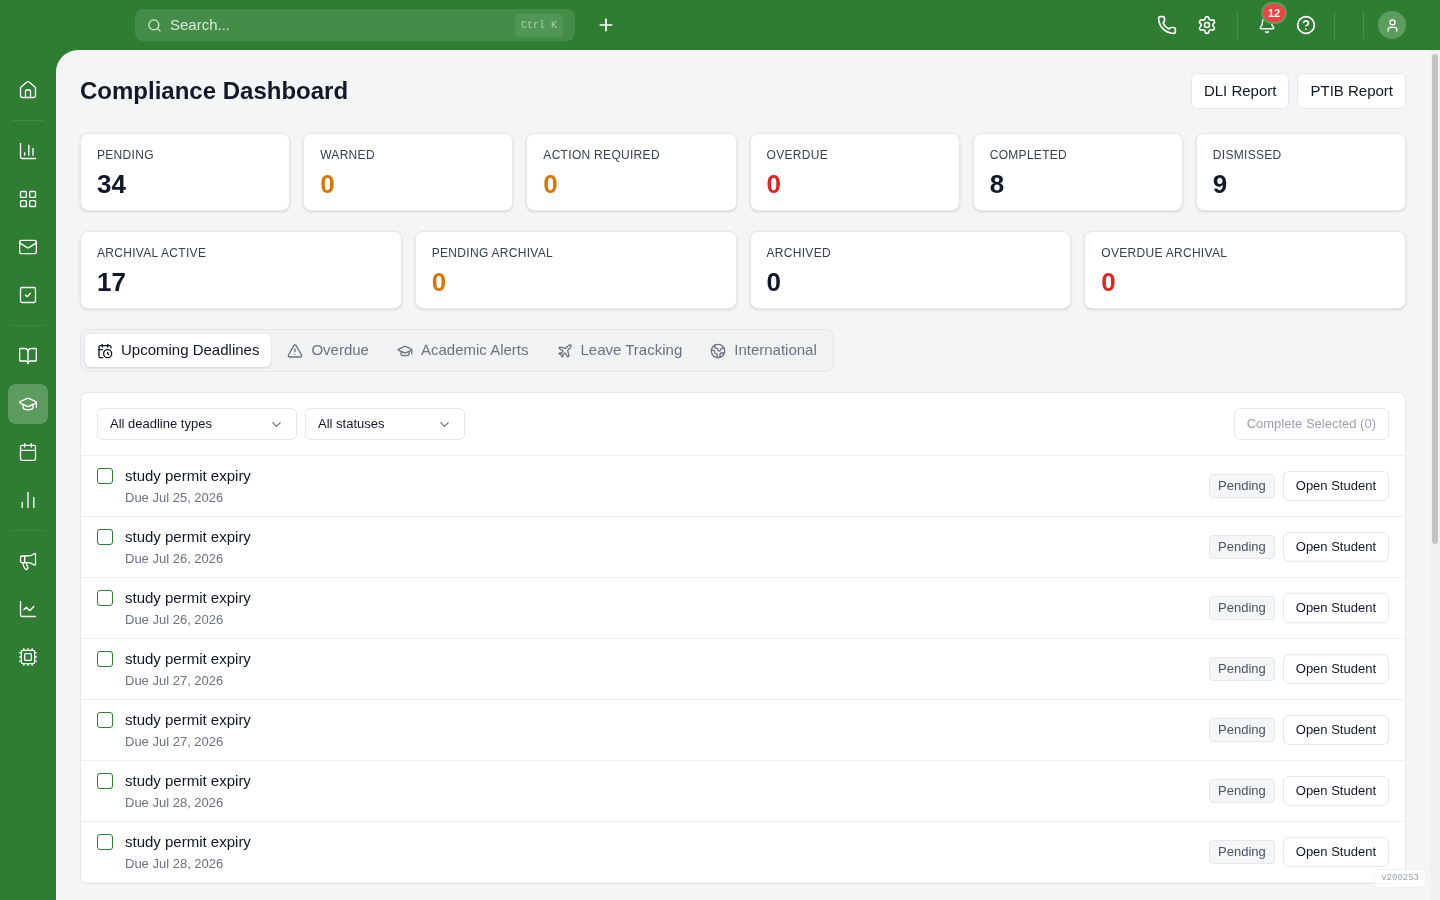 The width and height of the screenshot is (1440, 900). I want to click on tab: Upcoming Deadlines, so click(178, 350).